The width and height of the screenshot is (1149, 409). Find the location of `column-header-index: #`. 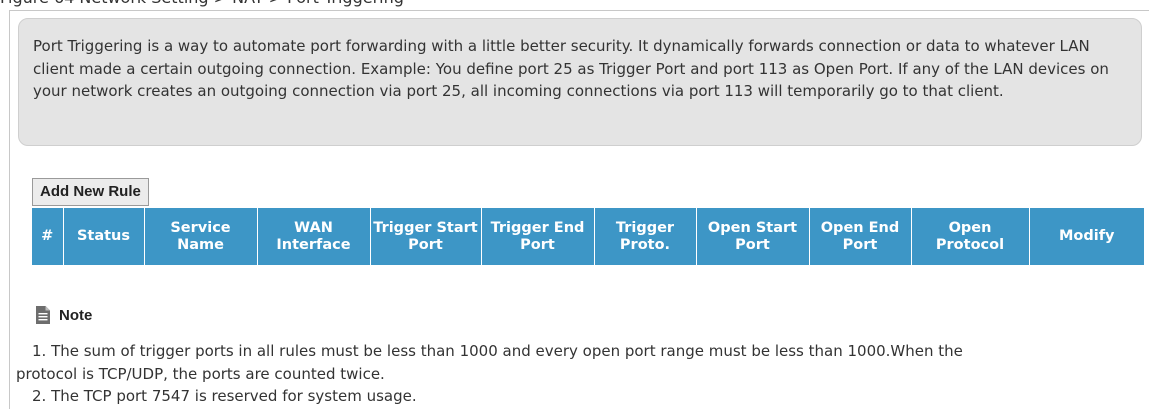

column-header-index: # is located at coordinates (48, 236).